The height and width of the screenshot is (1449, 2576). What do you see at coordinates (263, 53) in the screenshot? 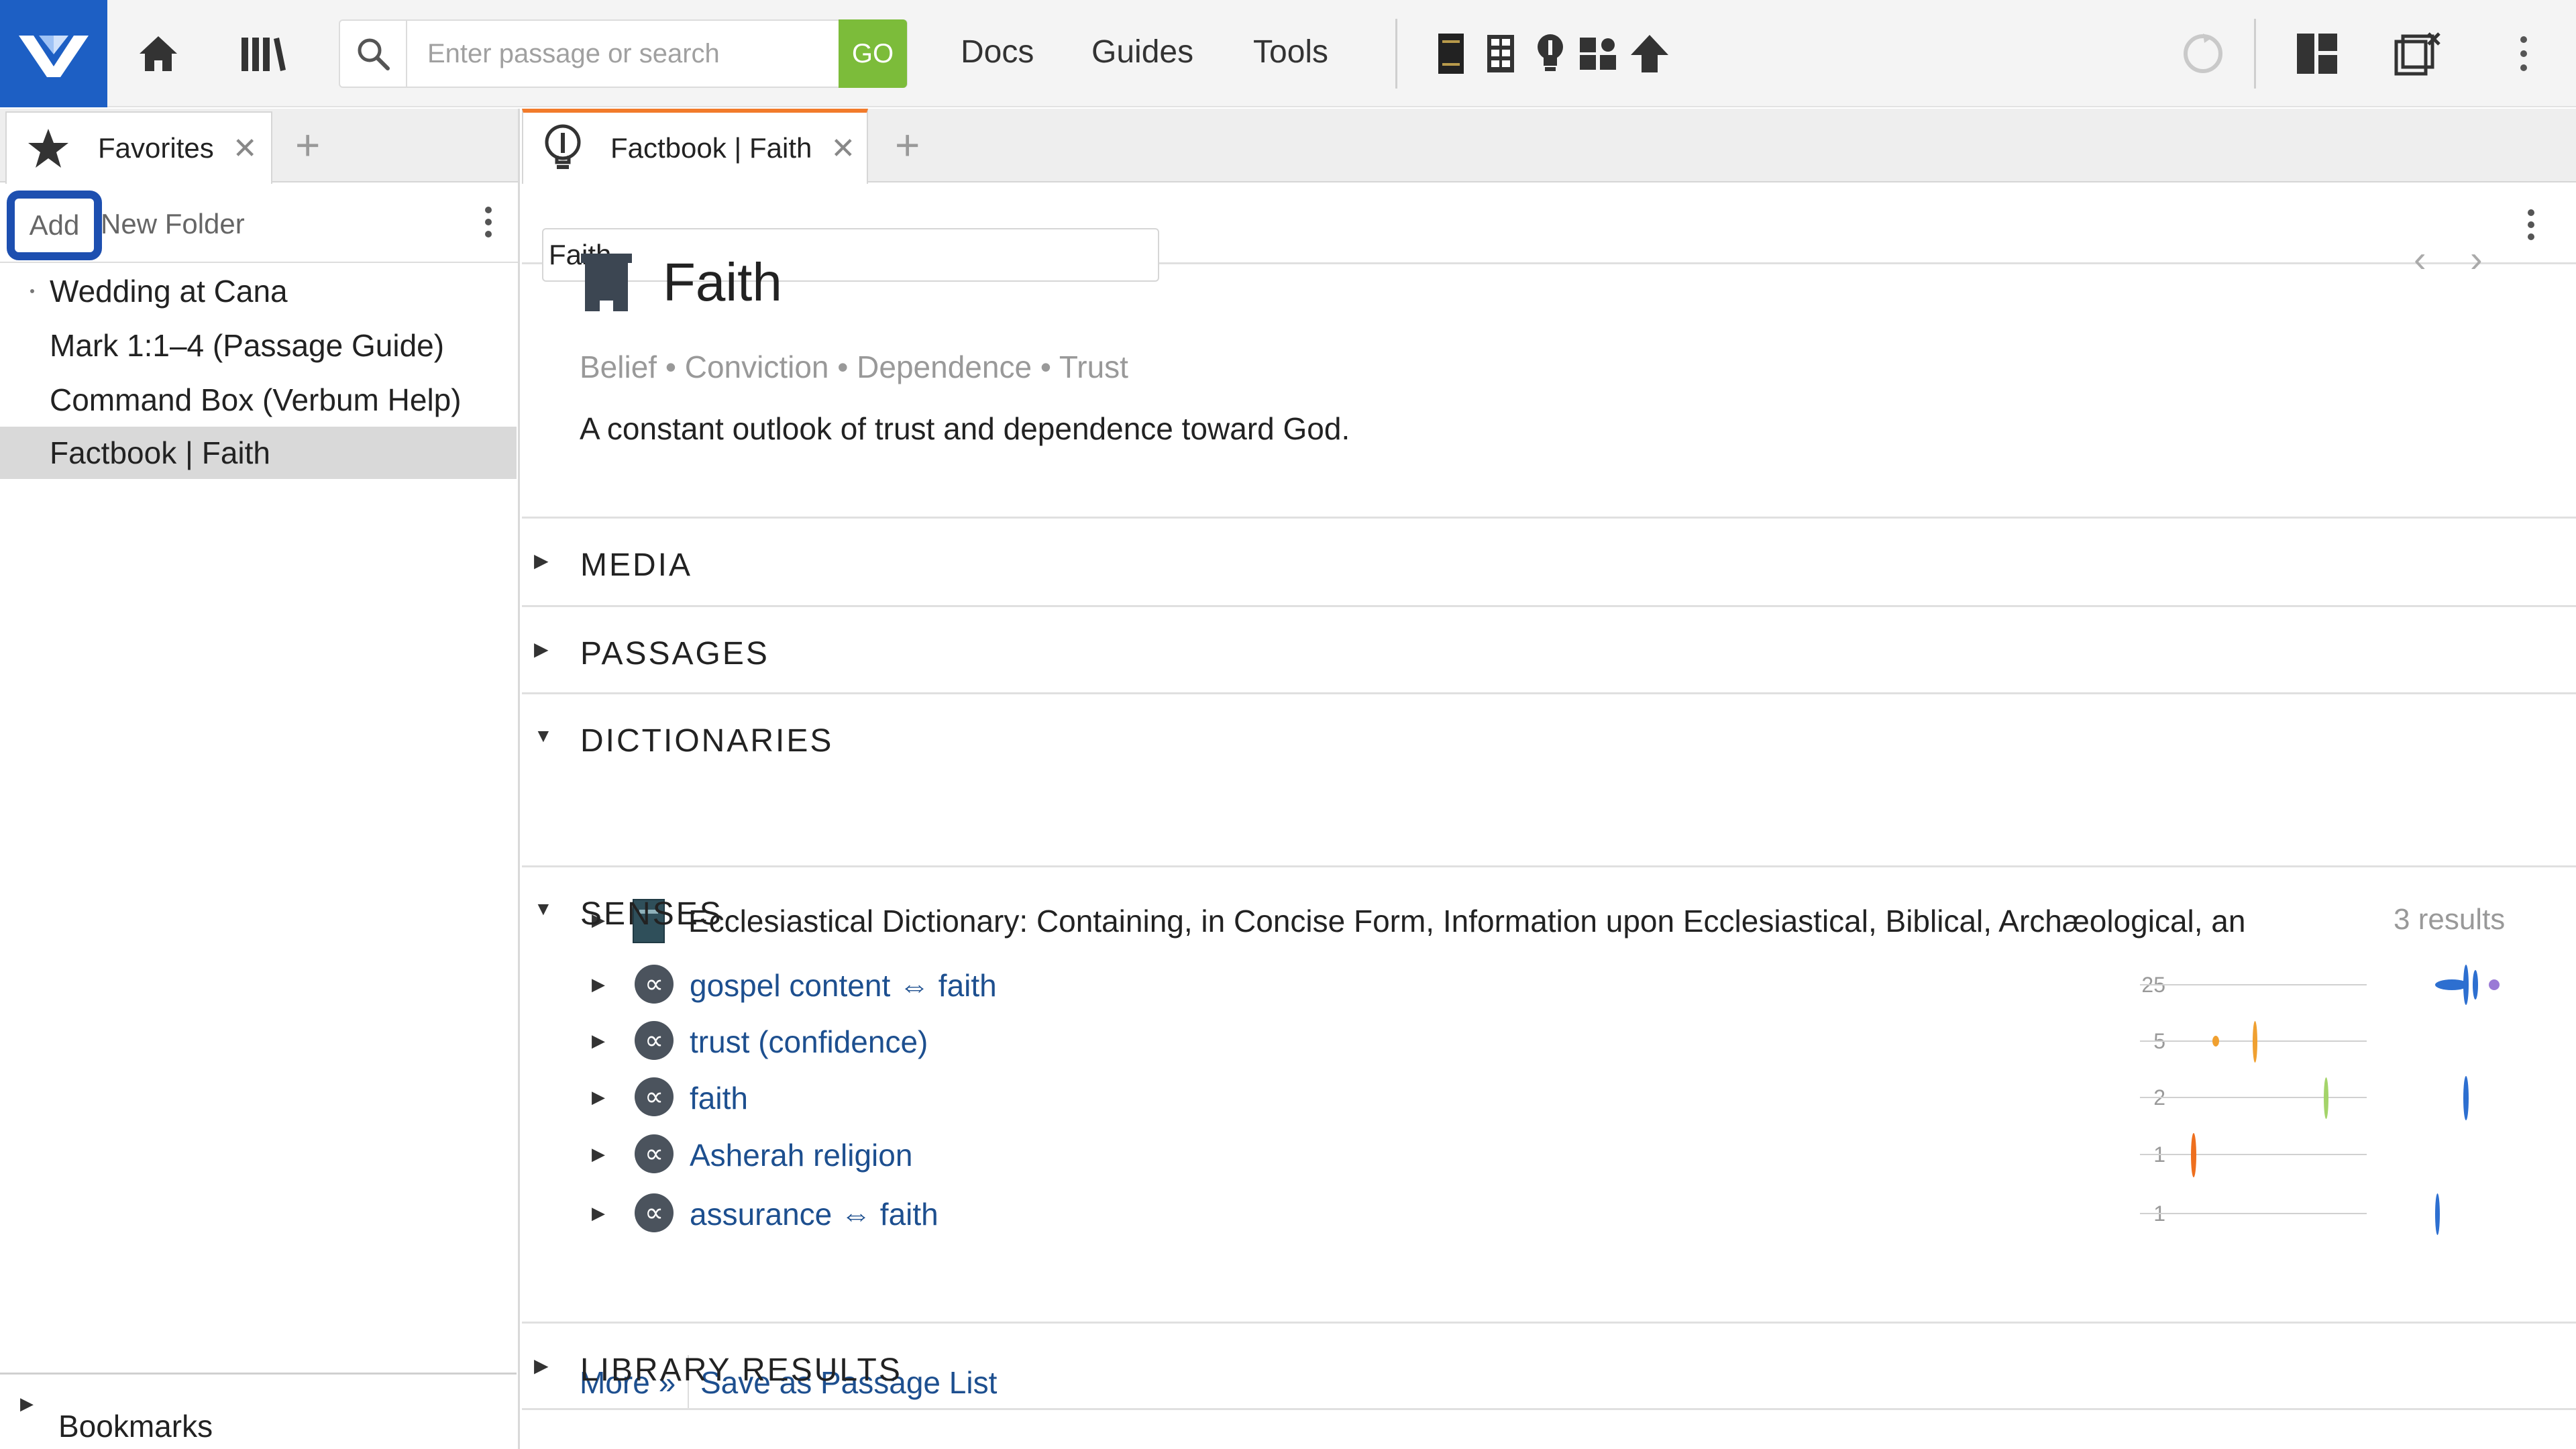
I see `library-icon` at bounding box center [263, 53].